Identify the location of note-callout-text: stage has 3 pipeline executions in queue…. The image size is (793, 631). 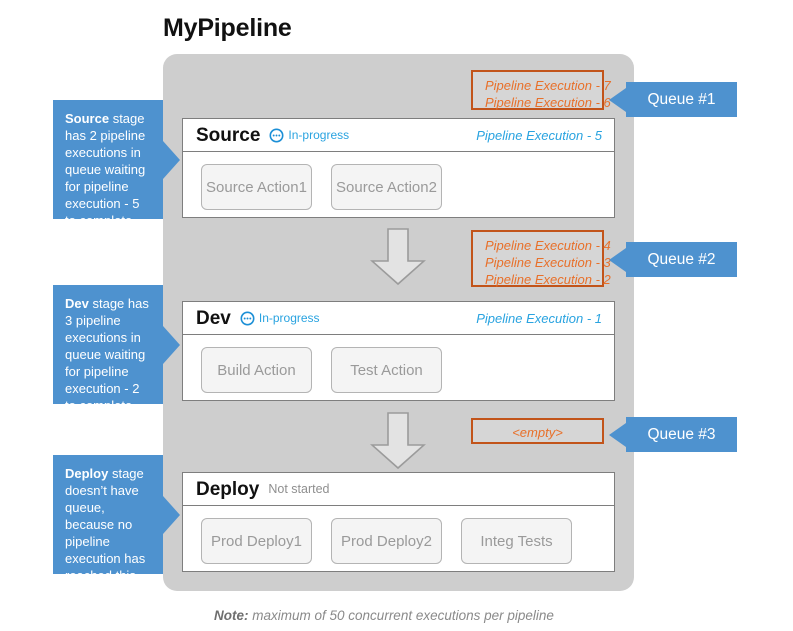
(107, 354).